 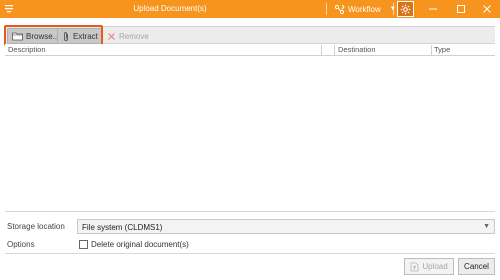 What do you see at coordinates (339, 9) in the screenshot?
I see `workflow-icon` at bounding box center [339, 9].